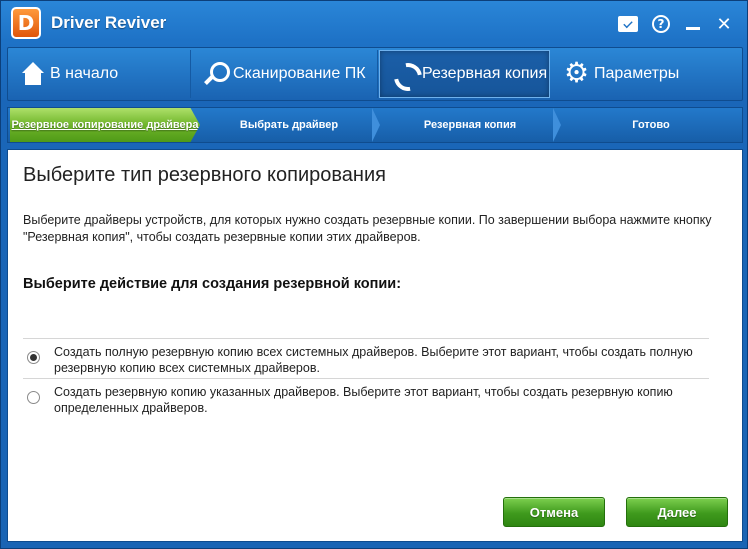  What do you see at coordinates (204, 175) in the screenshot?
I see `page-title: Выберите тип резервного копирования` at bounding box center [204, 175].